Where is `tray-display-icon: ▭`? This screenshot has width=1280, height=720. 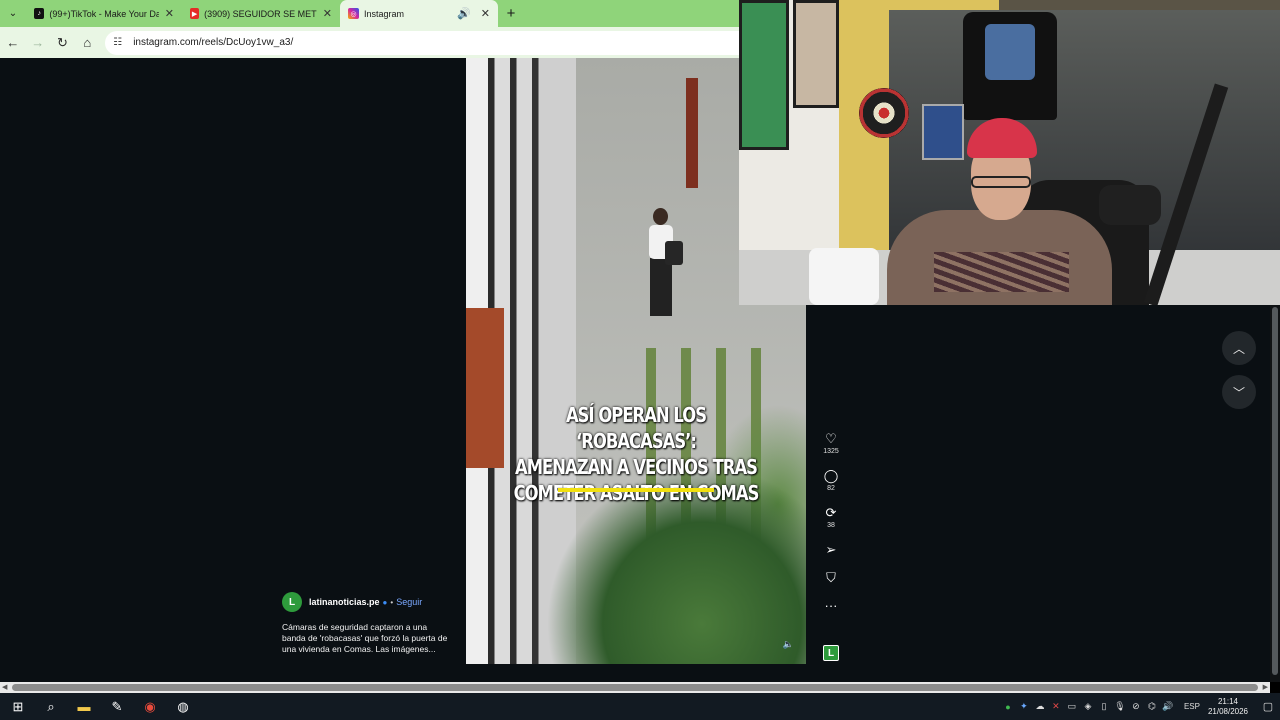 tray-display-icon: ▭ is located at coordinates (1072, 706).